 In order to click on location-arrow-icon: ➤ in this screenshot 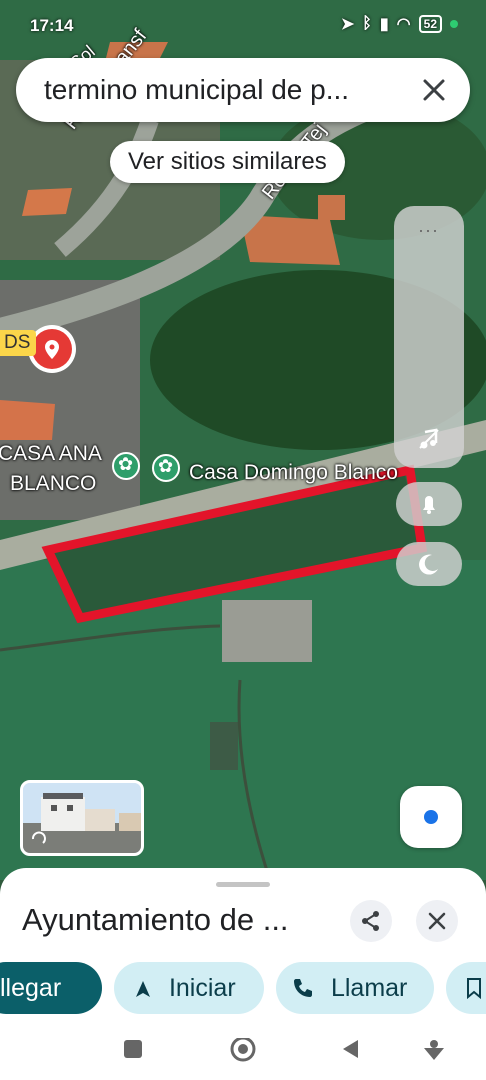, I will do `click(347, 24)`.